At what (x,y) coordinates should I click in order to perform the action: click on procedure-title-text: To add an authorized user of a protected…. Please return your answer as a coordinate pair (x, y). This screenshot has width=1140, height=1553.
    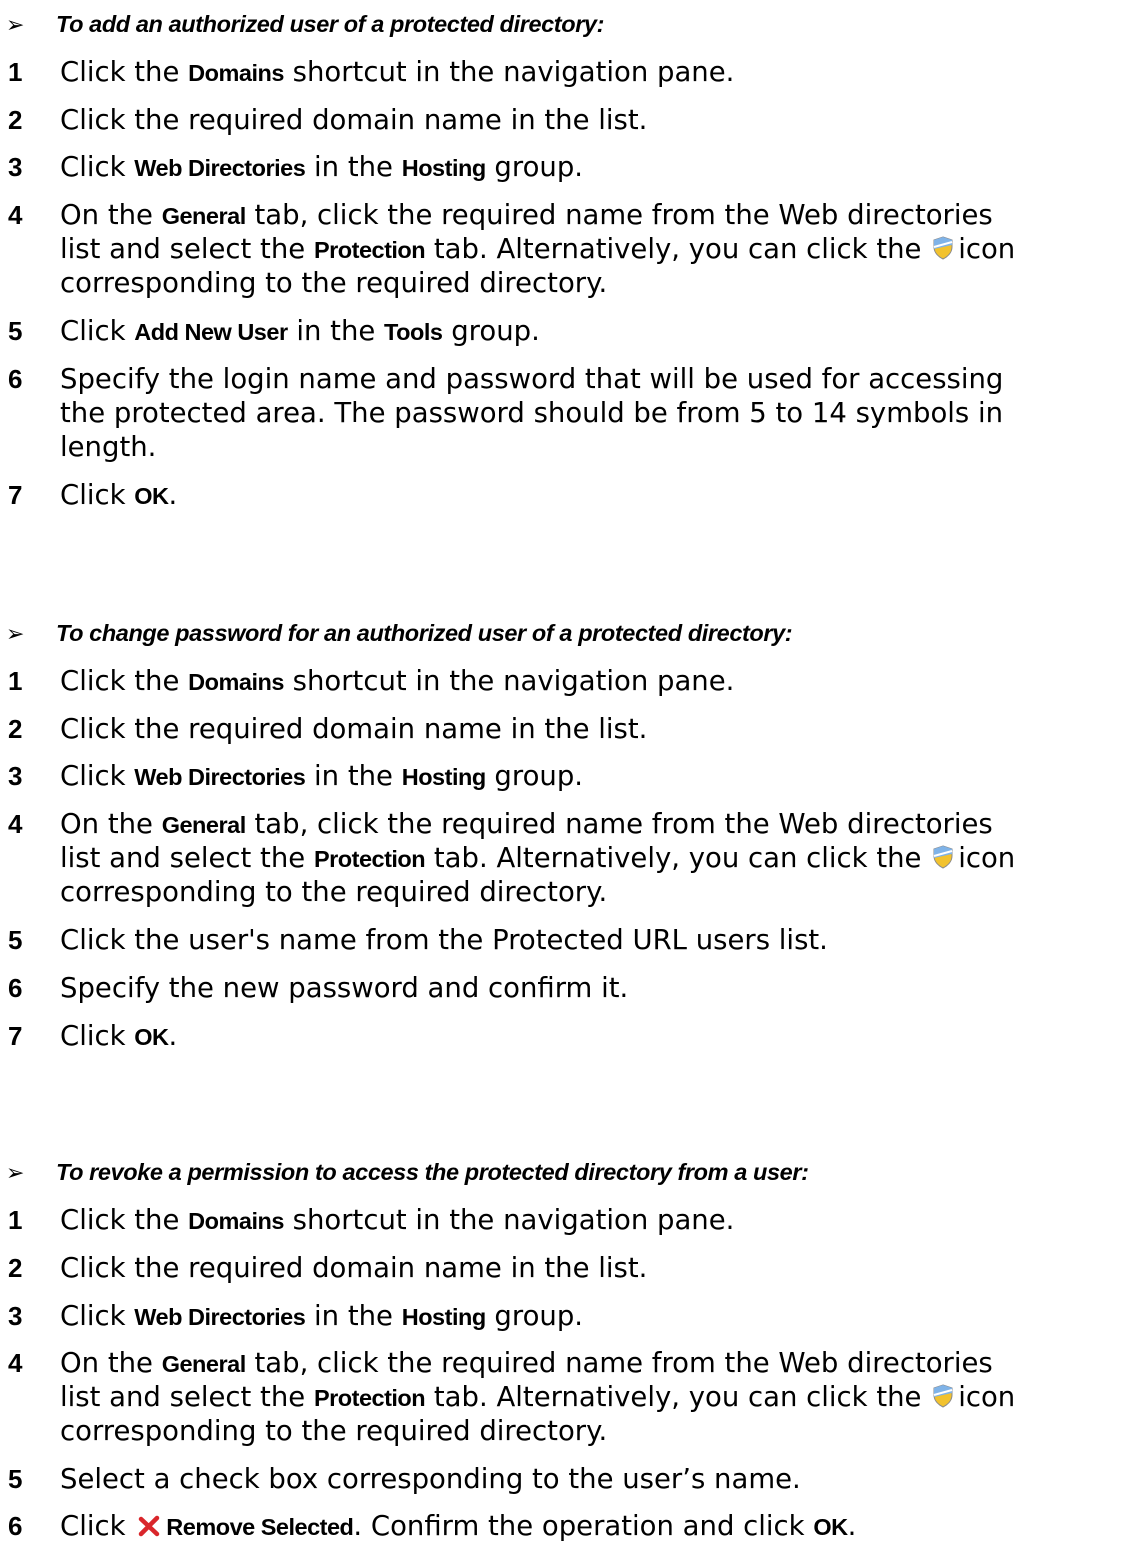
    Looking at the image, I should click on (330, 24).